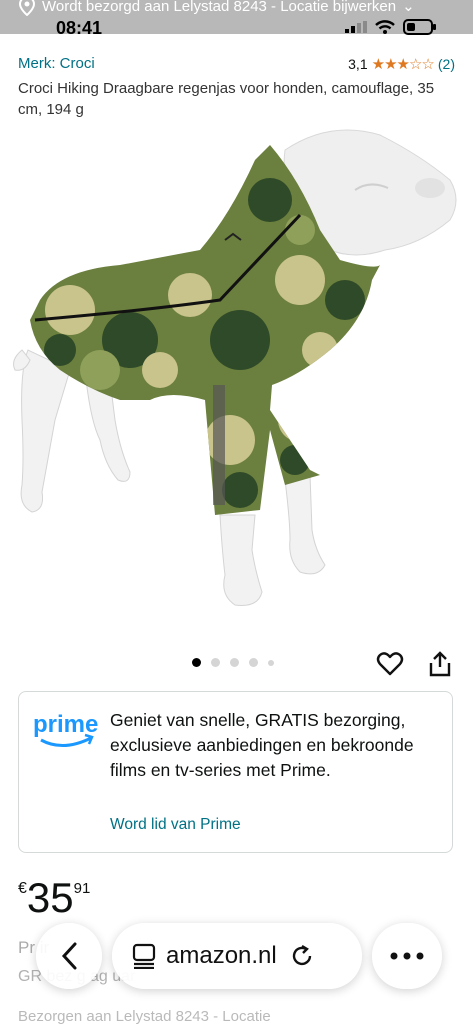  What do you see at coordinates (221, 956) in the screenshot?
I see `url-text: amazon.nl` at bounding box center [221, 956].